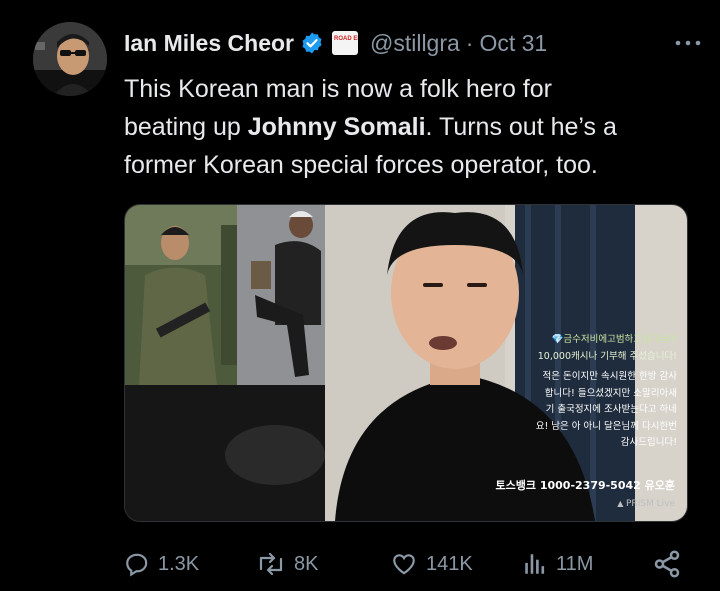 This screenshot has width=720, height=591. Describe the element at coordinates (306, 563) in the screenshot. I see `repost-count: 8K` at that location.